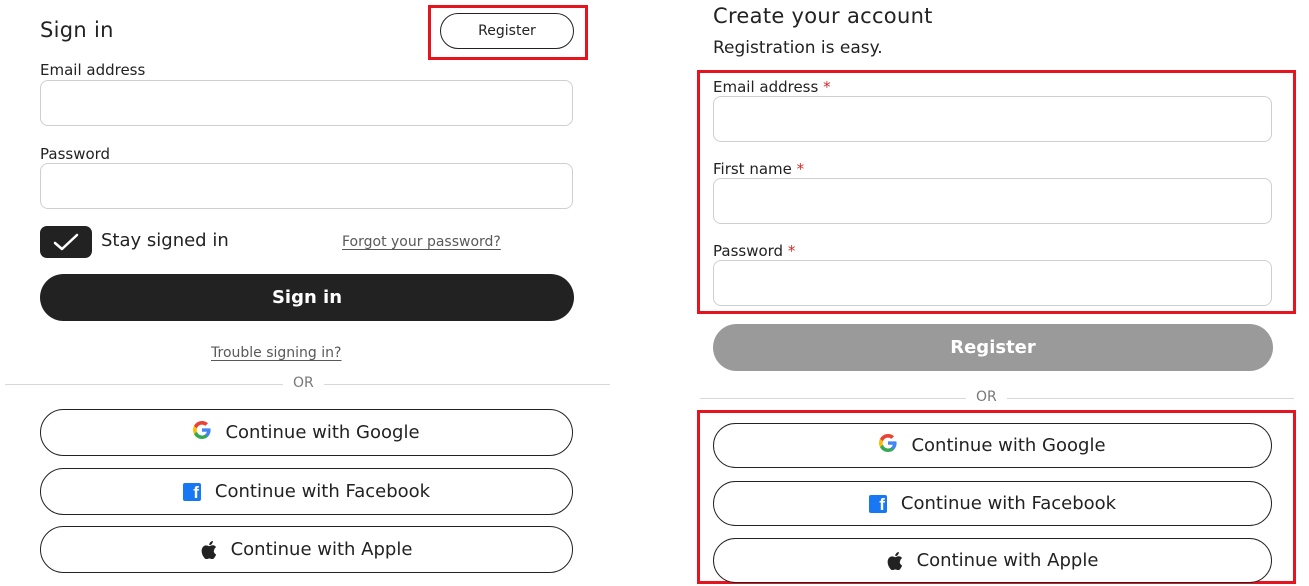 This screenshot has width=1309, height=586. I want to click on signin-button: Sign in, so click(307, 297).